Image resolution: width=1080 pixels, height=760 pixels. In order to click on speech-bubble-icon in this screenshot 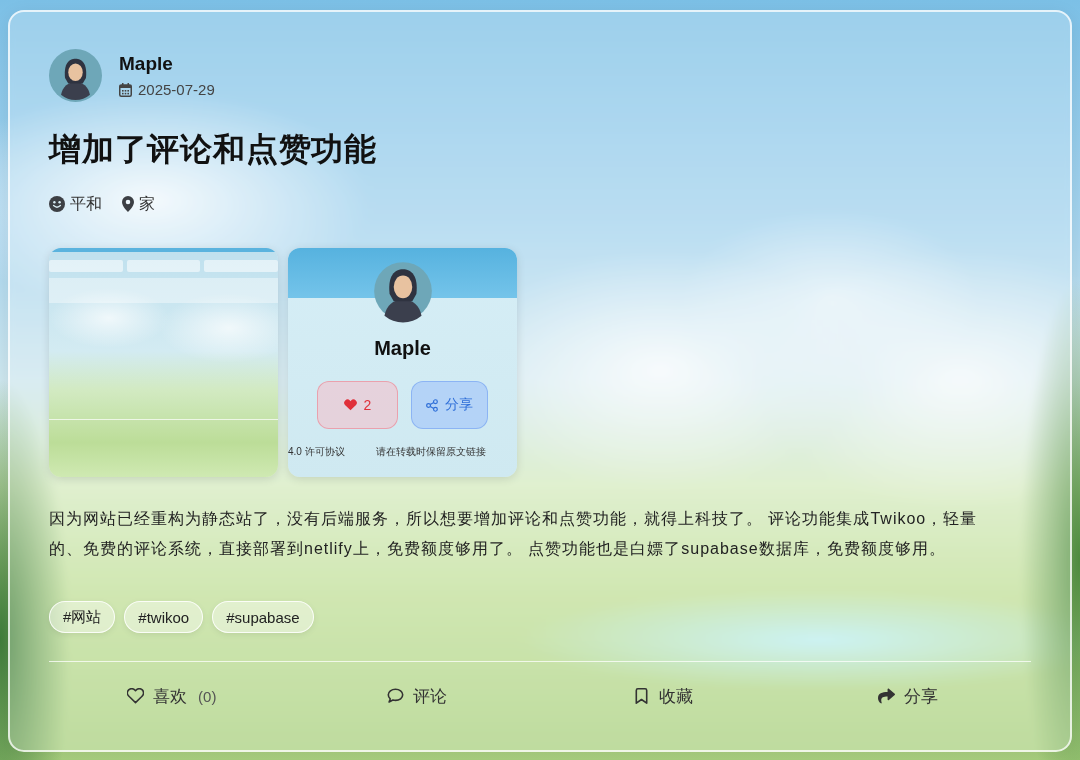, I will do `click(396, 696)`.